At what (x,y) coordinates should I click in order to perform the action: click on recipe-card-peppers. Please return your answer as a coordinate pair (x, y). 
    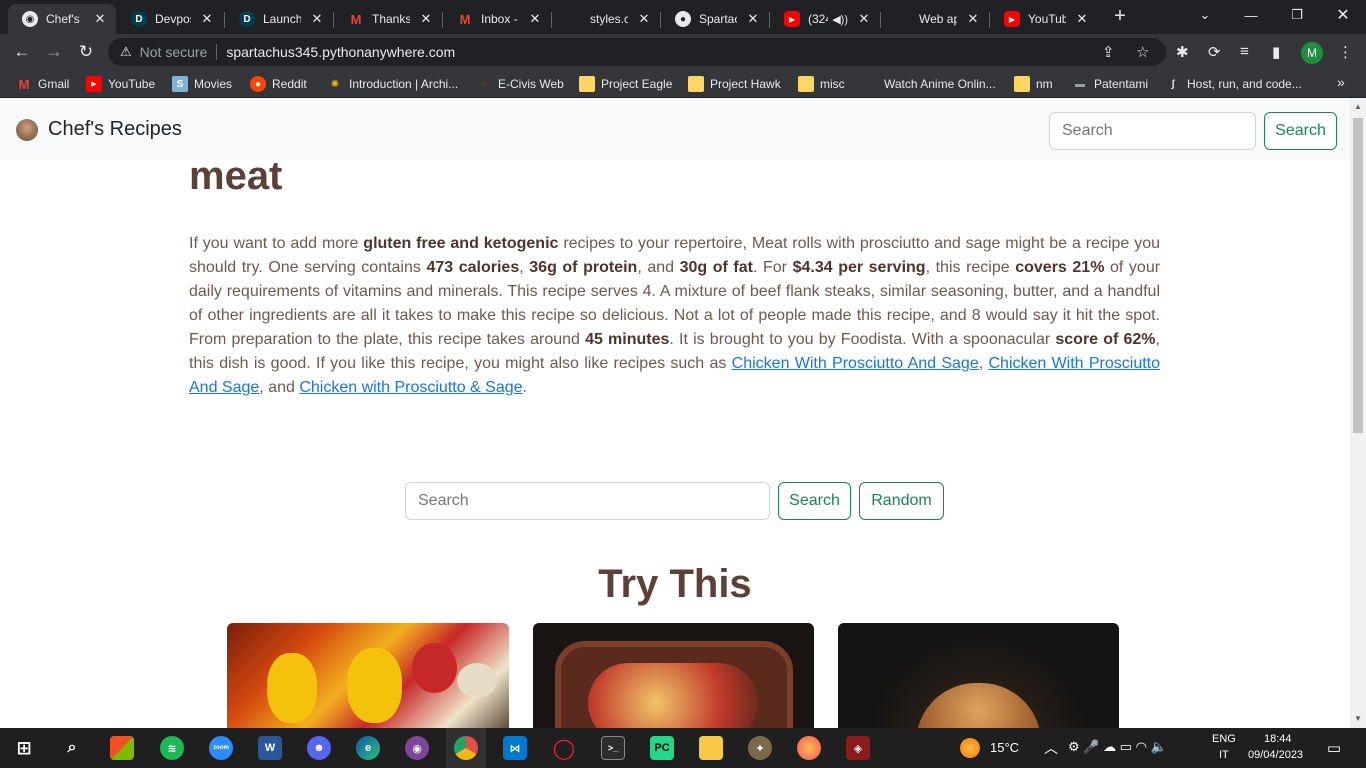
    Looking at the image, I should click on (368, 675).